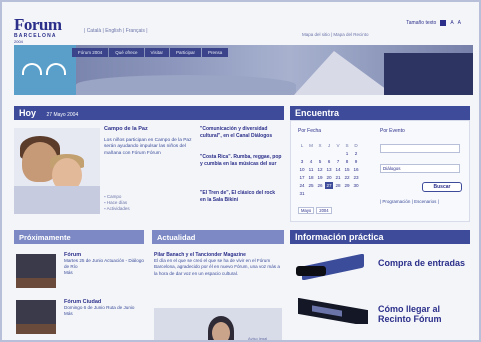  I want to click on calendar-weekday: X, so click(320, 145).